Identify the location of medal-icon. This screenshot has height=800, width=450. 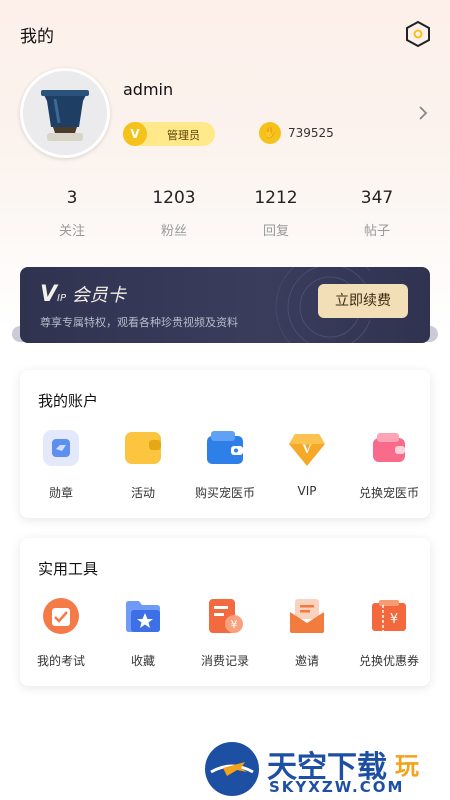
(61, 448).